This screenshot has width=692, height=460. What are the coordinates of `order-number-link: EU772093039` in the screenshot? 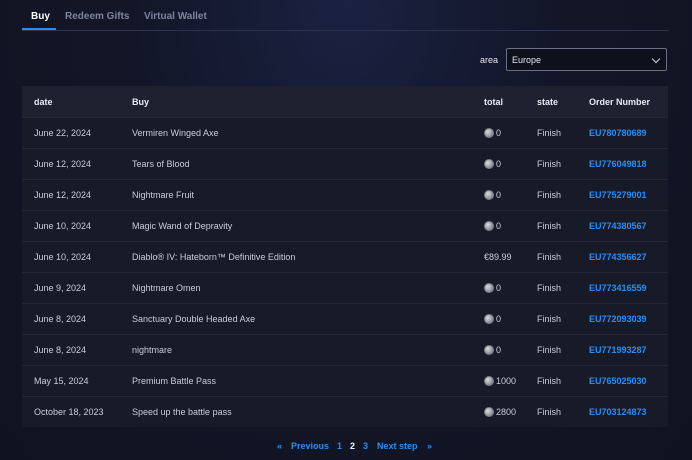 It's located at (618, 319).